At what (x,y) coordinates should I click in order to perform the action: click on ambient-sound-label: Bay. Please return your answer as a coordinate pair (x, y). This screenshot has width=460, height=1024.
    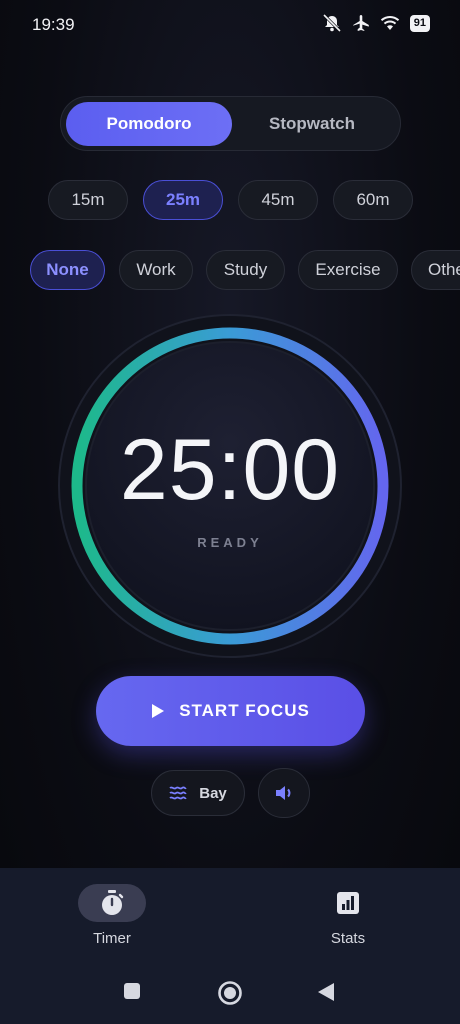
    Looking at the image, I should click on (213, 793).